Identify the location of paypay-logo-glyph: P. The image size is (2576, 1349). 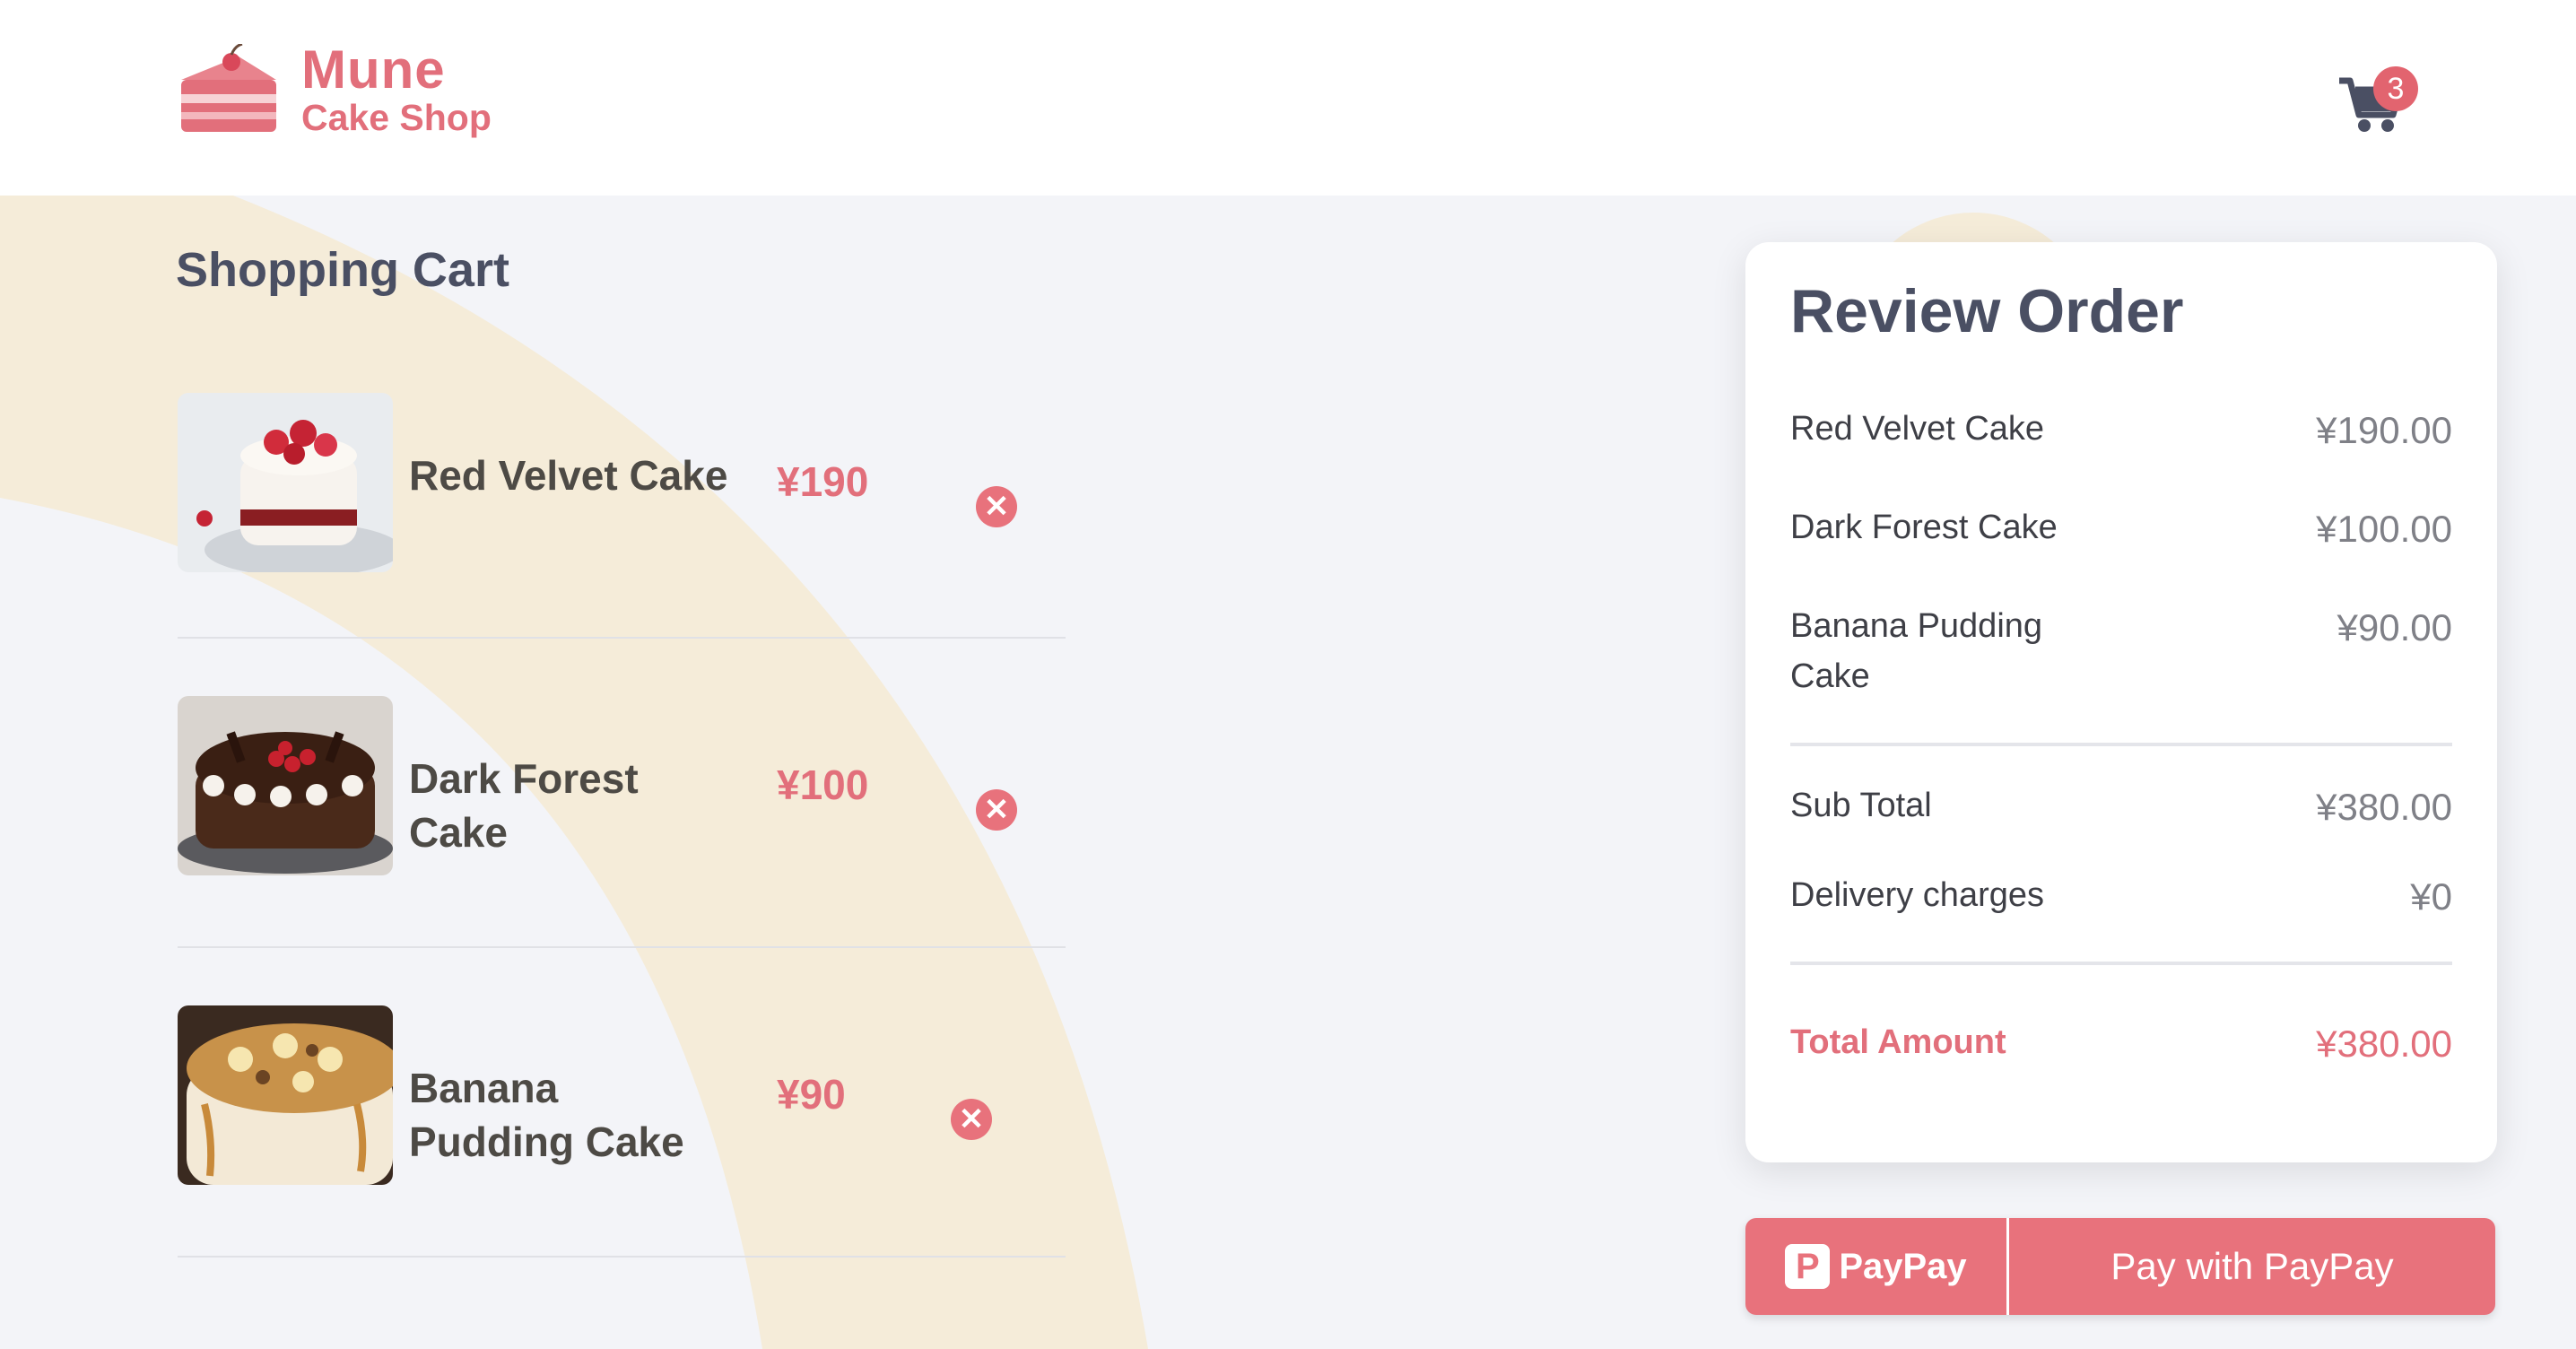
(1807, 1266).